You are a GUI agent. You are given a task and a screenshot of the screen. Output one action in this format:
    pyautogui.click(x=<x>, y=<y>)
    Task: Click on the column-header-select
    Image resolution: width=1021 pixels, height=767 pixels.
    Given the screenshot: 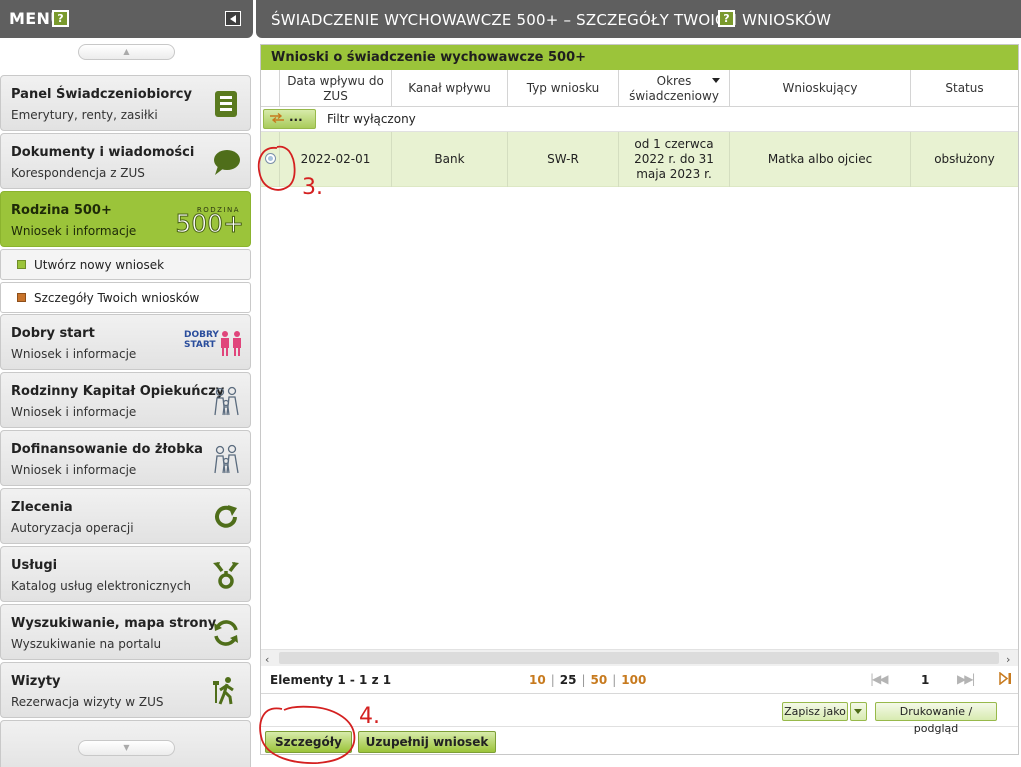 What is the action you would take?
    pyautogui.click(x=270, y=88)
    